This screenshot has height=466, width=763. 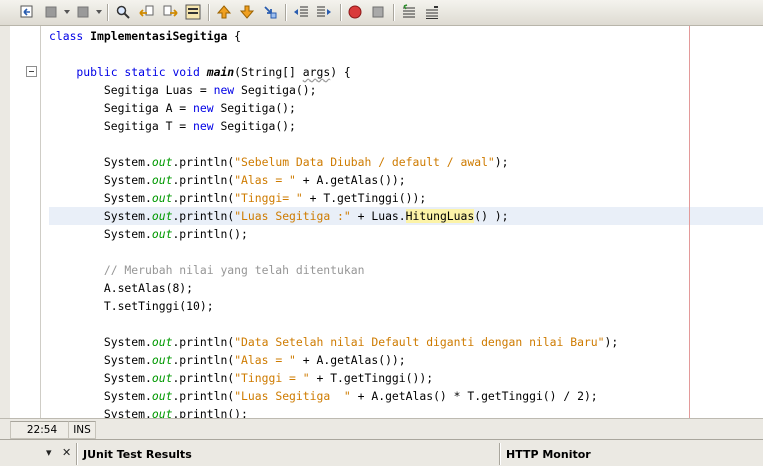 I want to click on tab-http-monitor: HTTP Monitor, so click(x=548, y=454).